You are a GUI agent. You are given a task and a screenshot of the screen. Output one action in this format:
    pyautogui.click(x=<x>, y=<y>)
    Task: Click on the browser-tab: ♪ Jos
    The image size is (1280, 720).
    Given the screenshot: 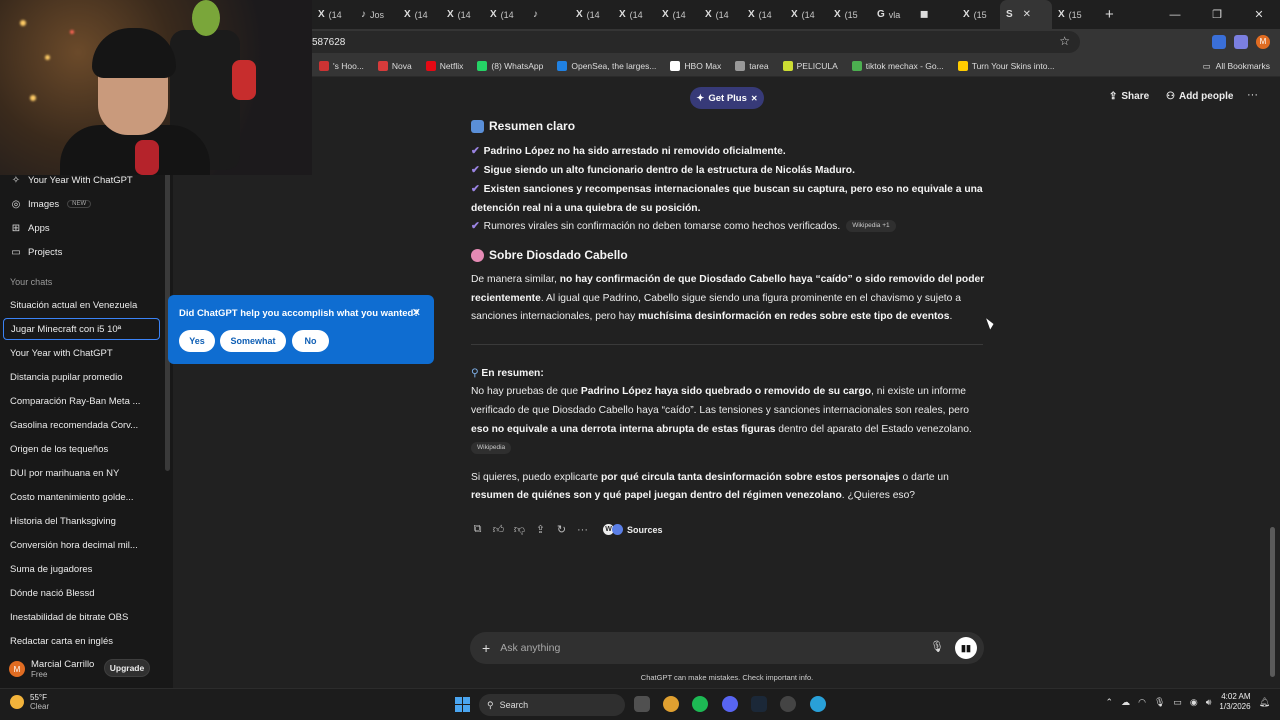 What is the action you would take?
    pyautogui.click(x=376, y=14)
    